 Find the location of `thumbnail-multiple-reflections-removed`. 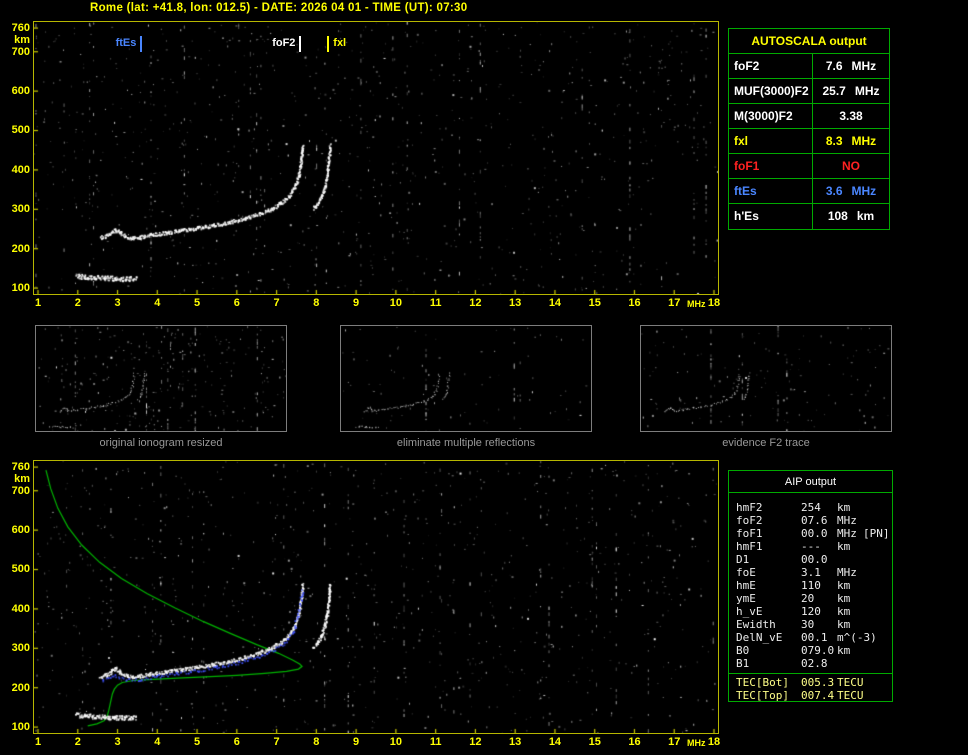

thumbnail-multiple-reflections-removed is located at coordinates (466, 378).